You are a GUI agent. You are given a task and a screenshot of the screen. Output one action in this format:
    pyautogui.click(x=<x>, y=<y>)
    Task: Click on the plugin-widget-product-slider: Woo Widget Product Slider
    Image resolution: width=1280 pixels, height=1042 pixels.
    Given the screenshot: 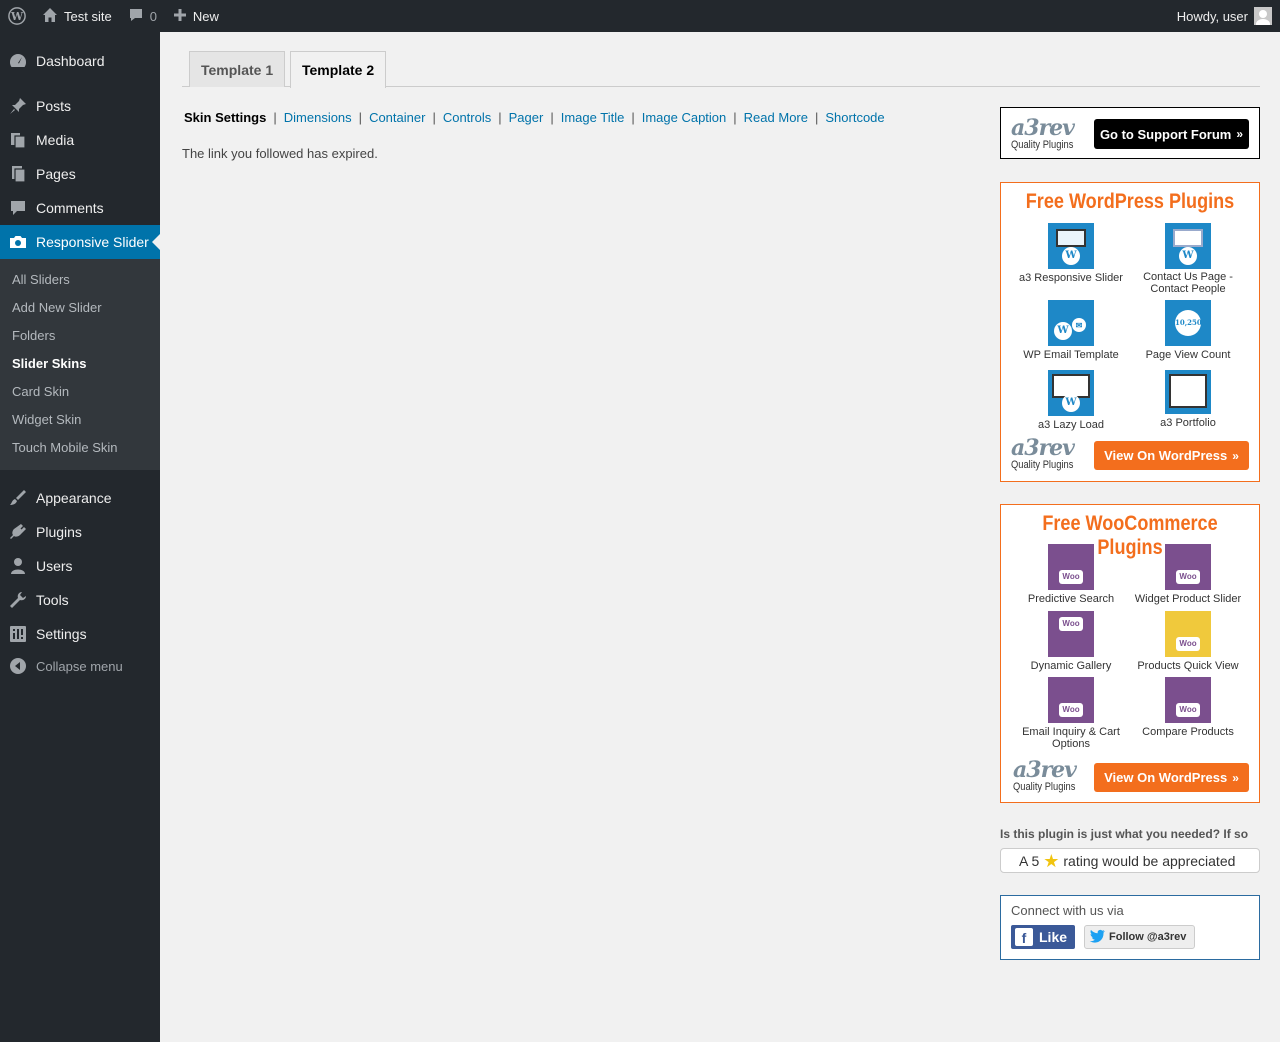 What is the action you would take?
    pyautogui.click(x=1188, y=574)
    